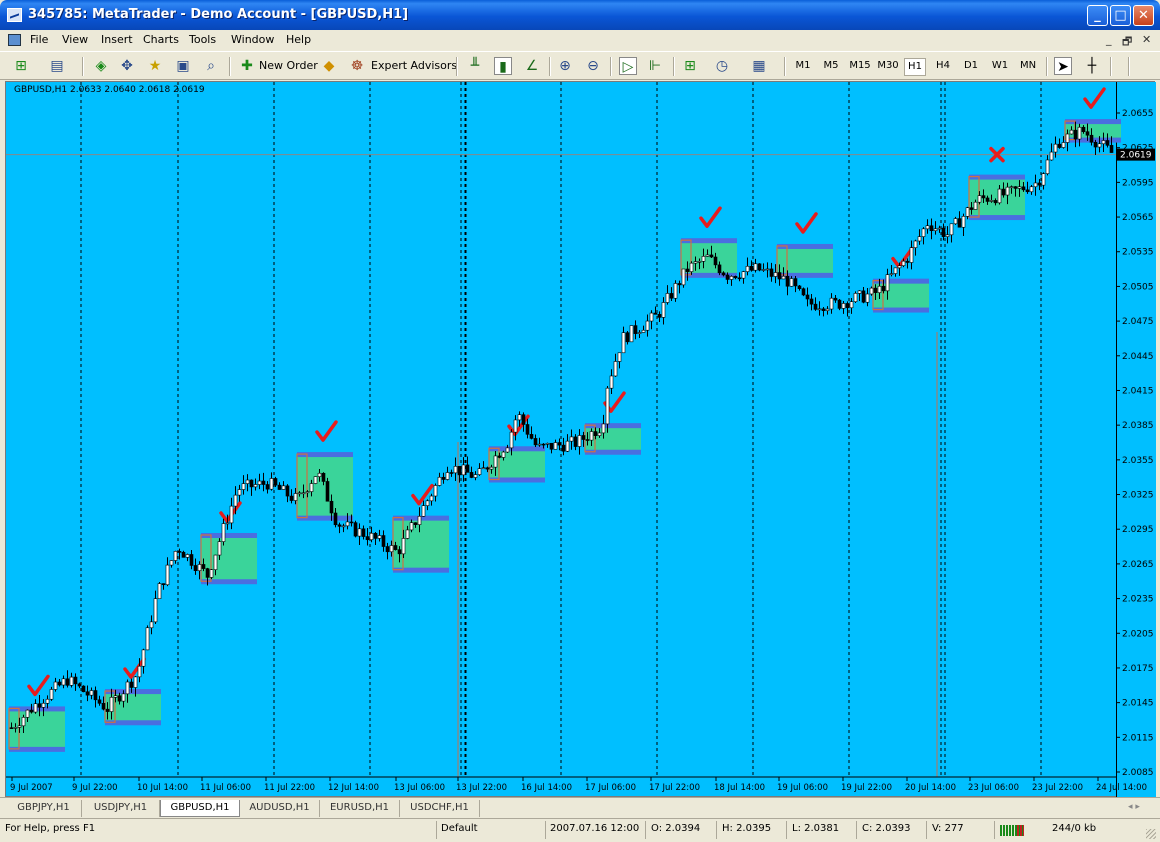 The width and height of the screenshot is (1160, 842). What do you see at coordinates (1134, 807) in the screenshot?
I see `tab-scroll-arrows: ◂ ▸` at bounding box center [1134, 807].